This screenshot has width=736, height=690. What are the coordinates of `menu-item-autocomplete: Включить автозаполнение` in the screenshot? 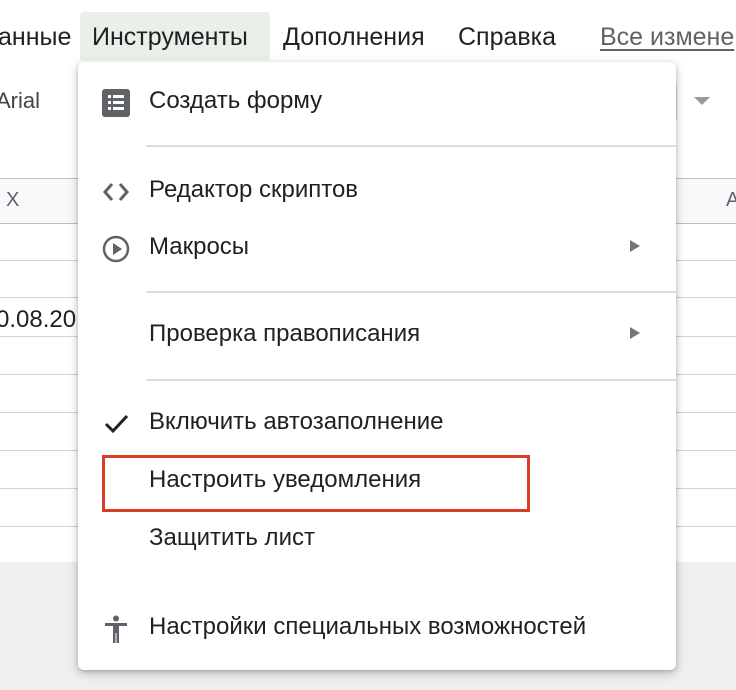 It's located at (377, 423).